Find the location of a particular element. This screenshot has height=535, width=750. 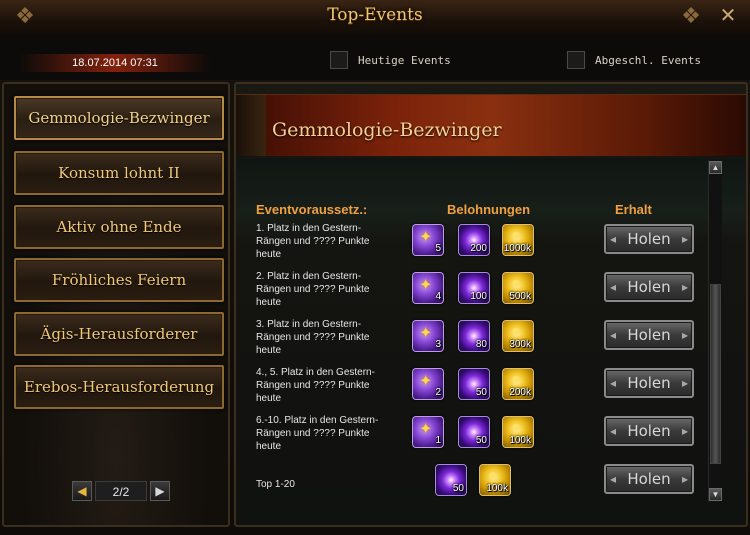

reward-qty: 4 is located at coordinates (438, 296).